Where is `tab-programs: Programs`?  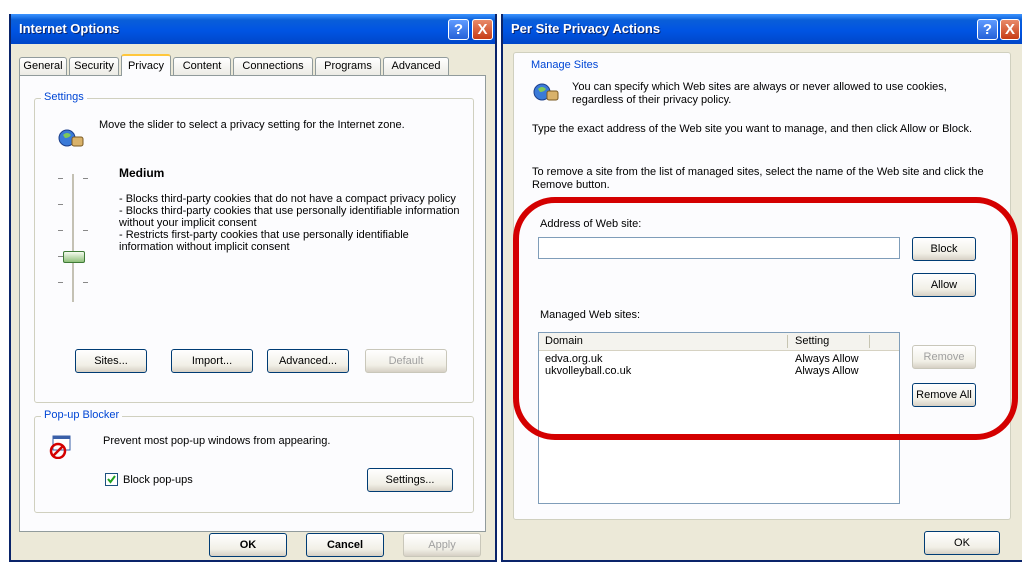 tab-programs: Programs is located at coordinates (348, 66).